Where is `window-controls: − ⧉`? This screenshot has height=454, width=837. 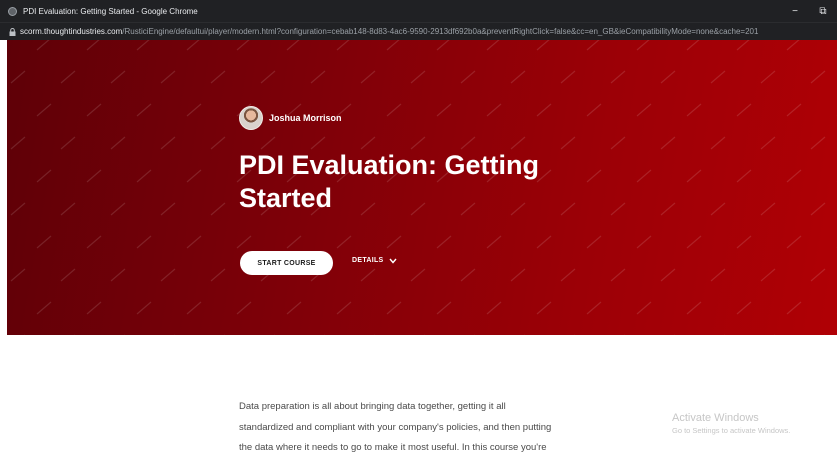
window-controls: − ⧉ is located at coordinates (809, 11).